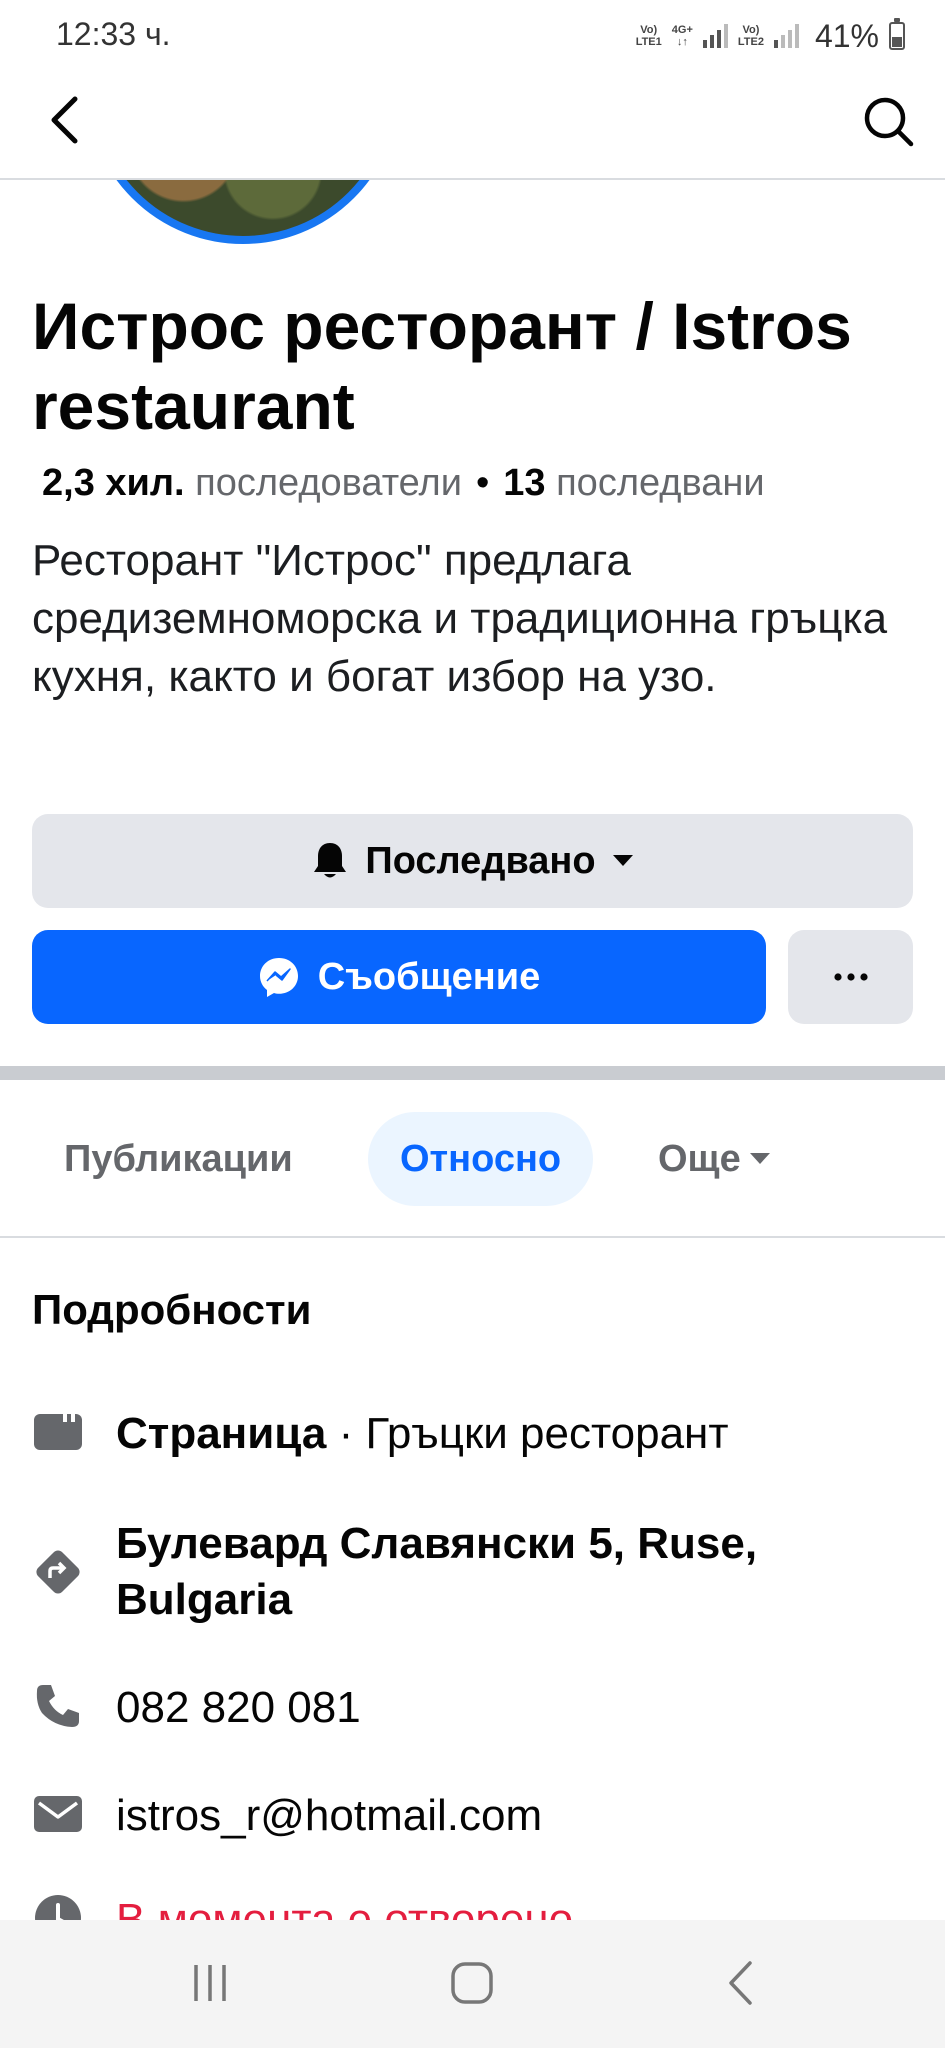 This screenshot has width=945, height=2048. I want to click on status-bar: 12:33 ч. Vo) LTE1 4G+ ↓↑ Vo) LTE2 41%, so click(472, 35).